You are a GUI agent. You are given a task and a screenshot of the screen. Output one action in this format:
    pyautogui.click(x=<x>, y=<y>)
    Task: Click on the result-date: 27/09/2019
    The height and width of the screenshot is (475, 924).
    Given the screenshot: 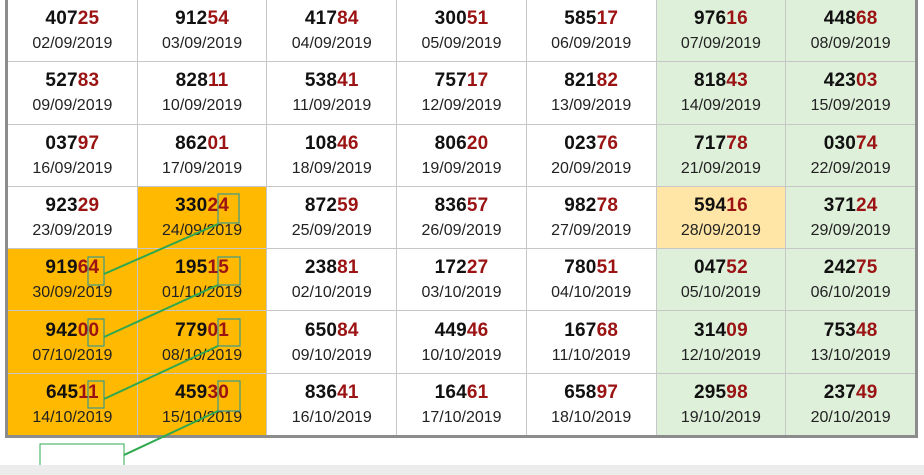 What is the action you would take?
    pyautogui.click(x=591, y=230)
    